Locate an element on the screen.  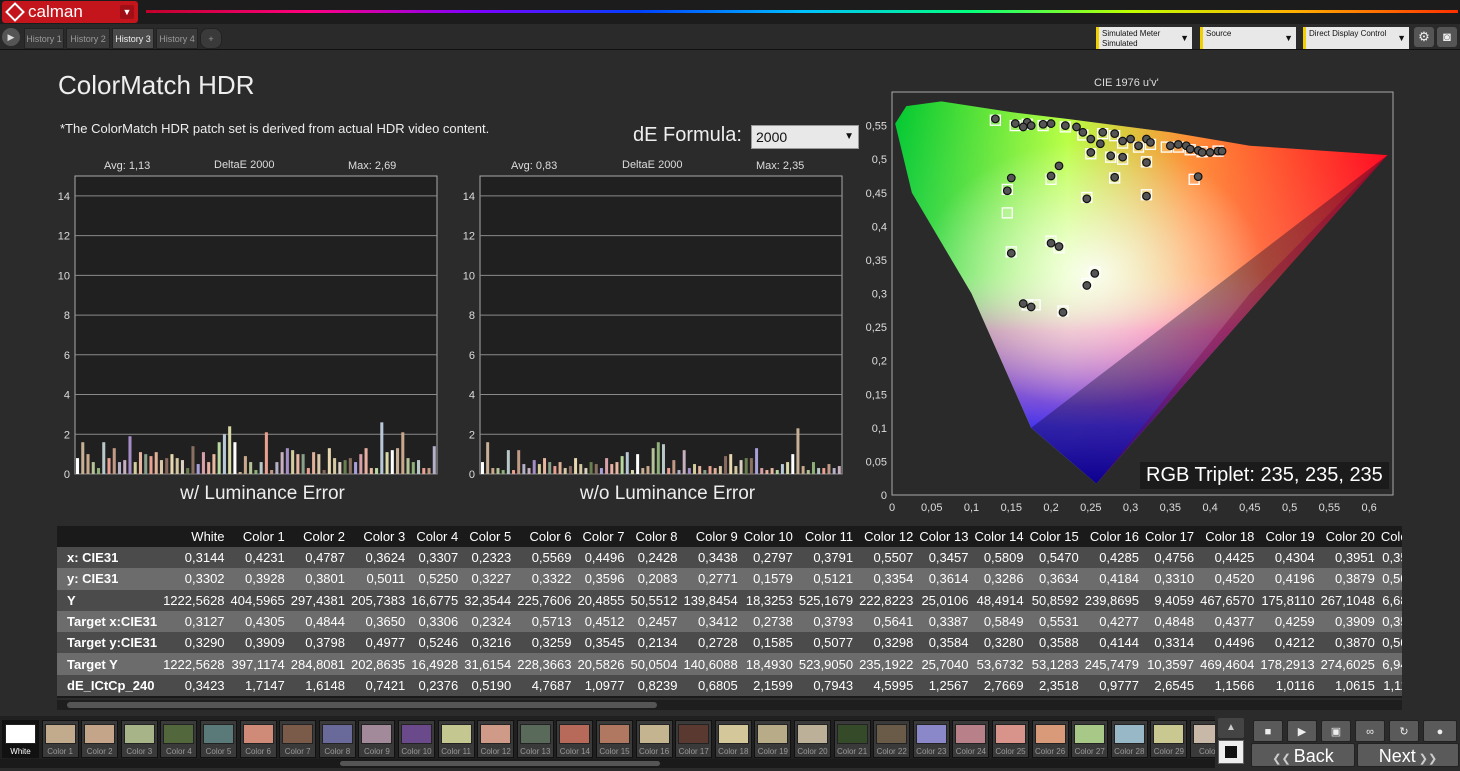
column-header: Color 9 is located at coordinates (710, 536).